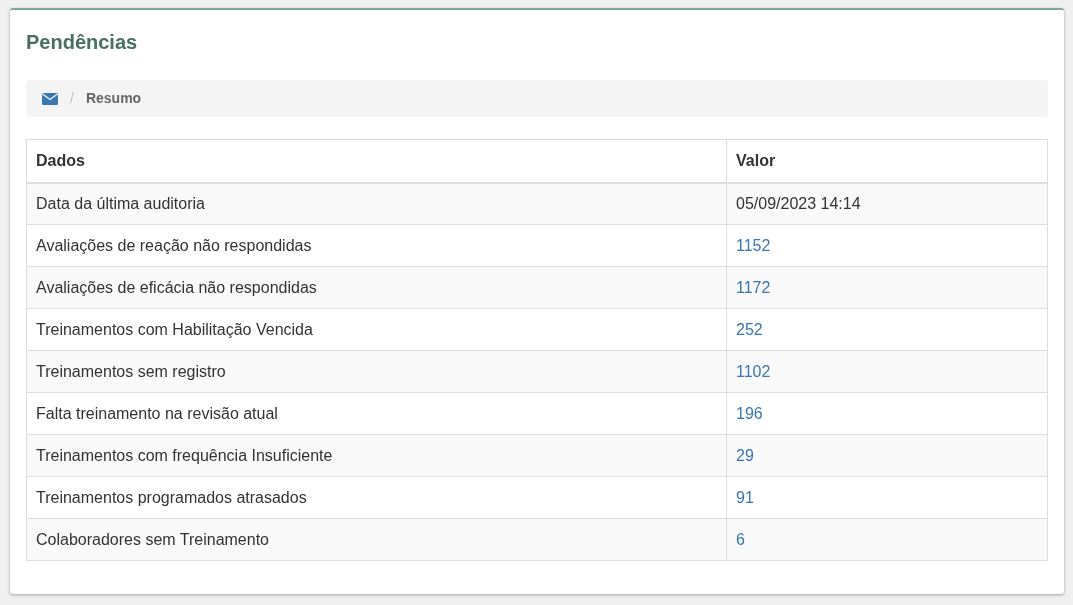  What do you see at coordinates (376, 539) in the screenshot?
I see `table-cell: Colaboradores sem Treinamento` at bounding box center [376, 539].